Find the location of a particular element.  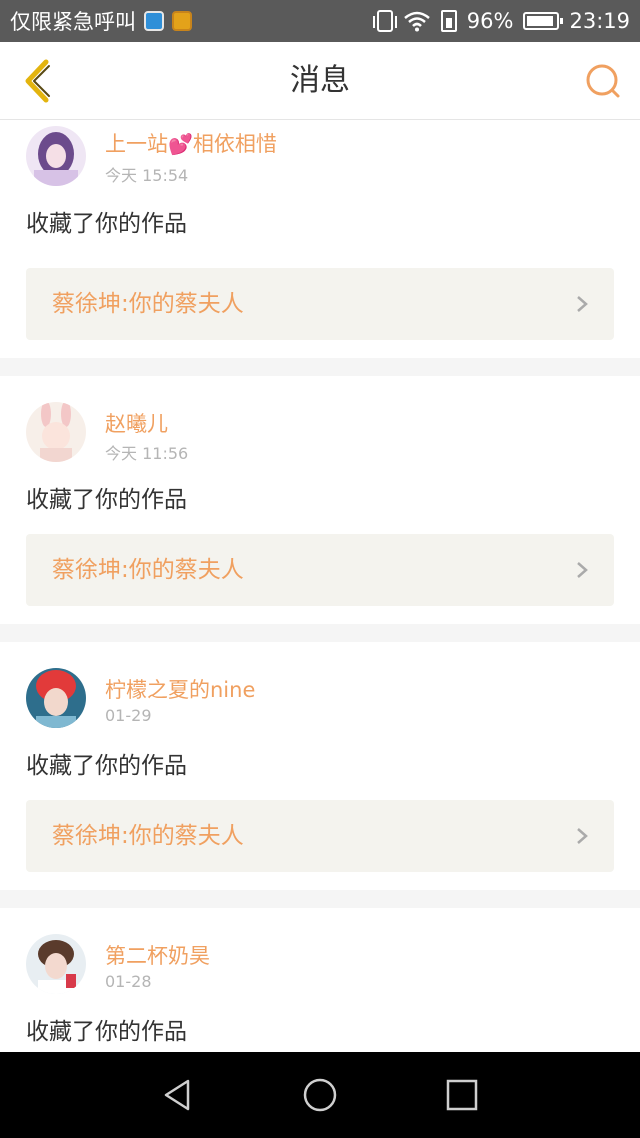

system-nav-bar is located at coordinates (320, 1095).